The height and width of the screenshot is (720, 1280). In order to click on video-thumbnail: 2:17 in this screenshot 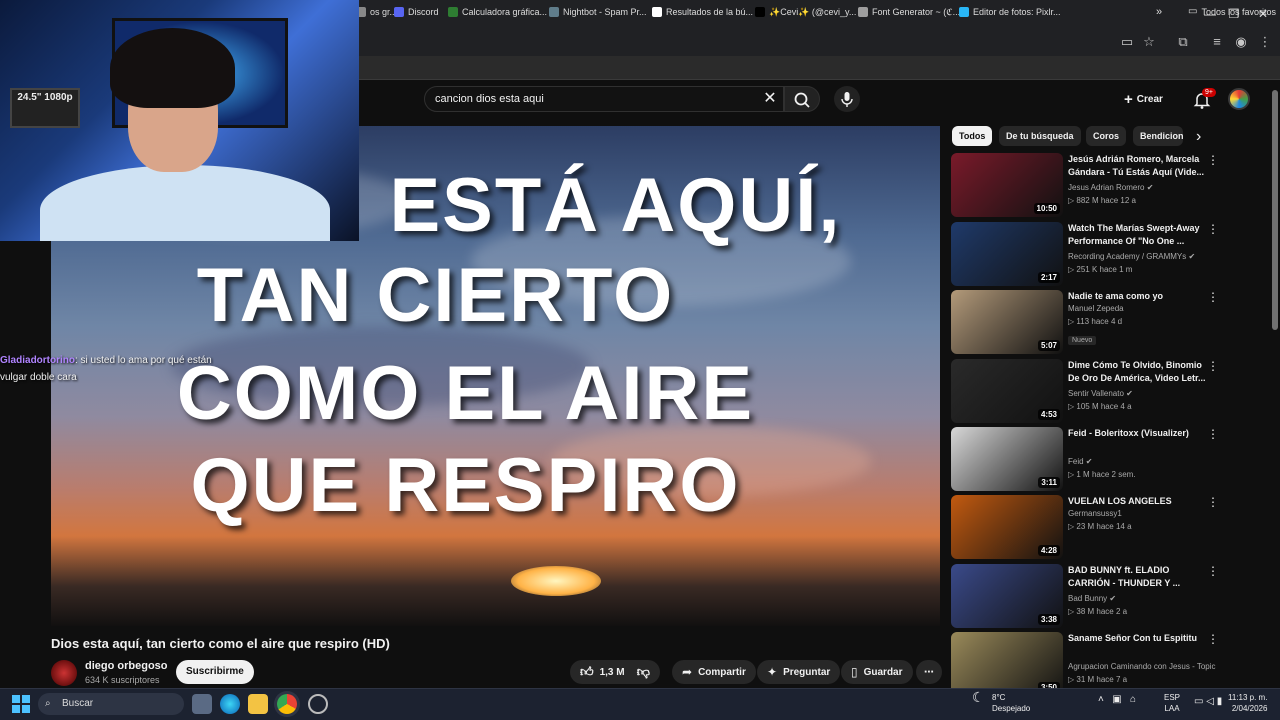, I will do `click(1007, 254)`.